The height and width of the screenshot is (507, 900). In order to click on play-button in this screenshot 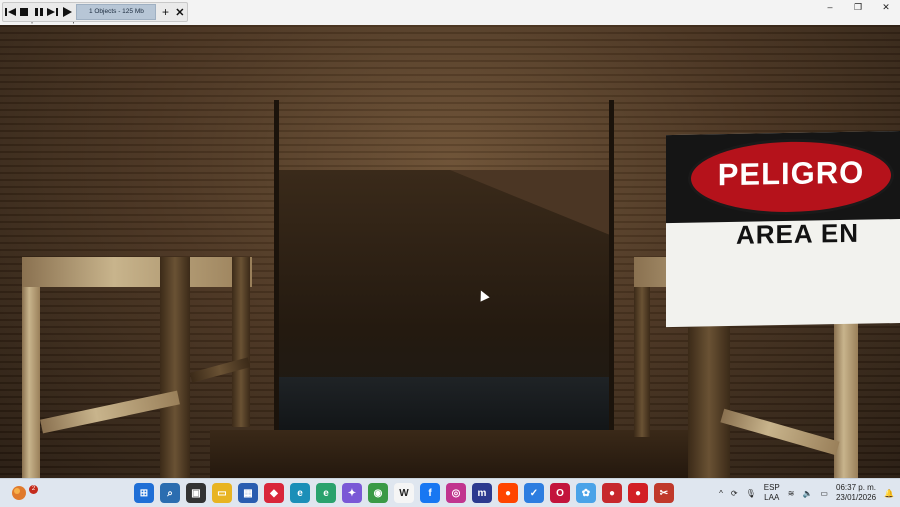, I will do `click(67, 12)`.